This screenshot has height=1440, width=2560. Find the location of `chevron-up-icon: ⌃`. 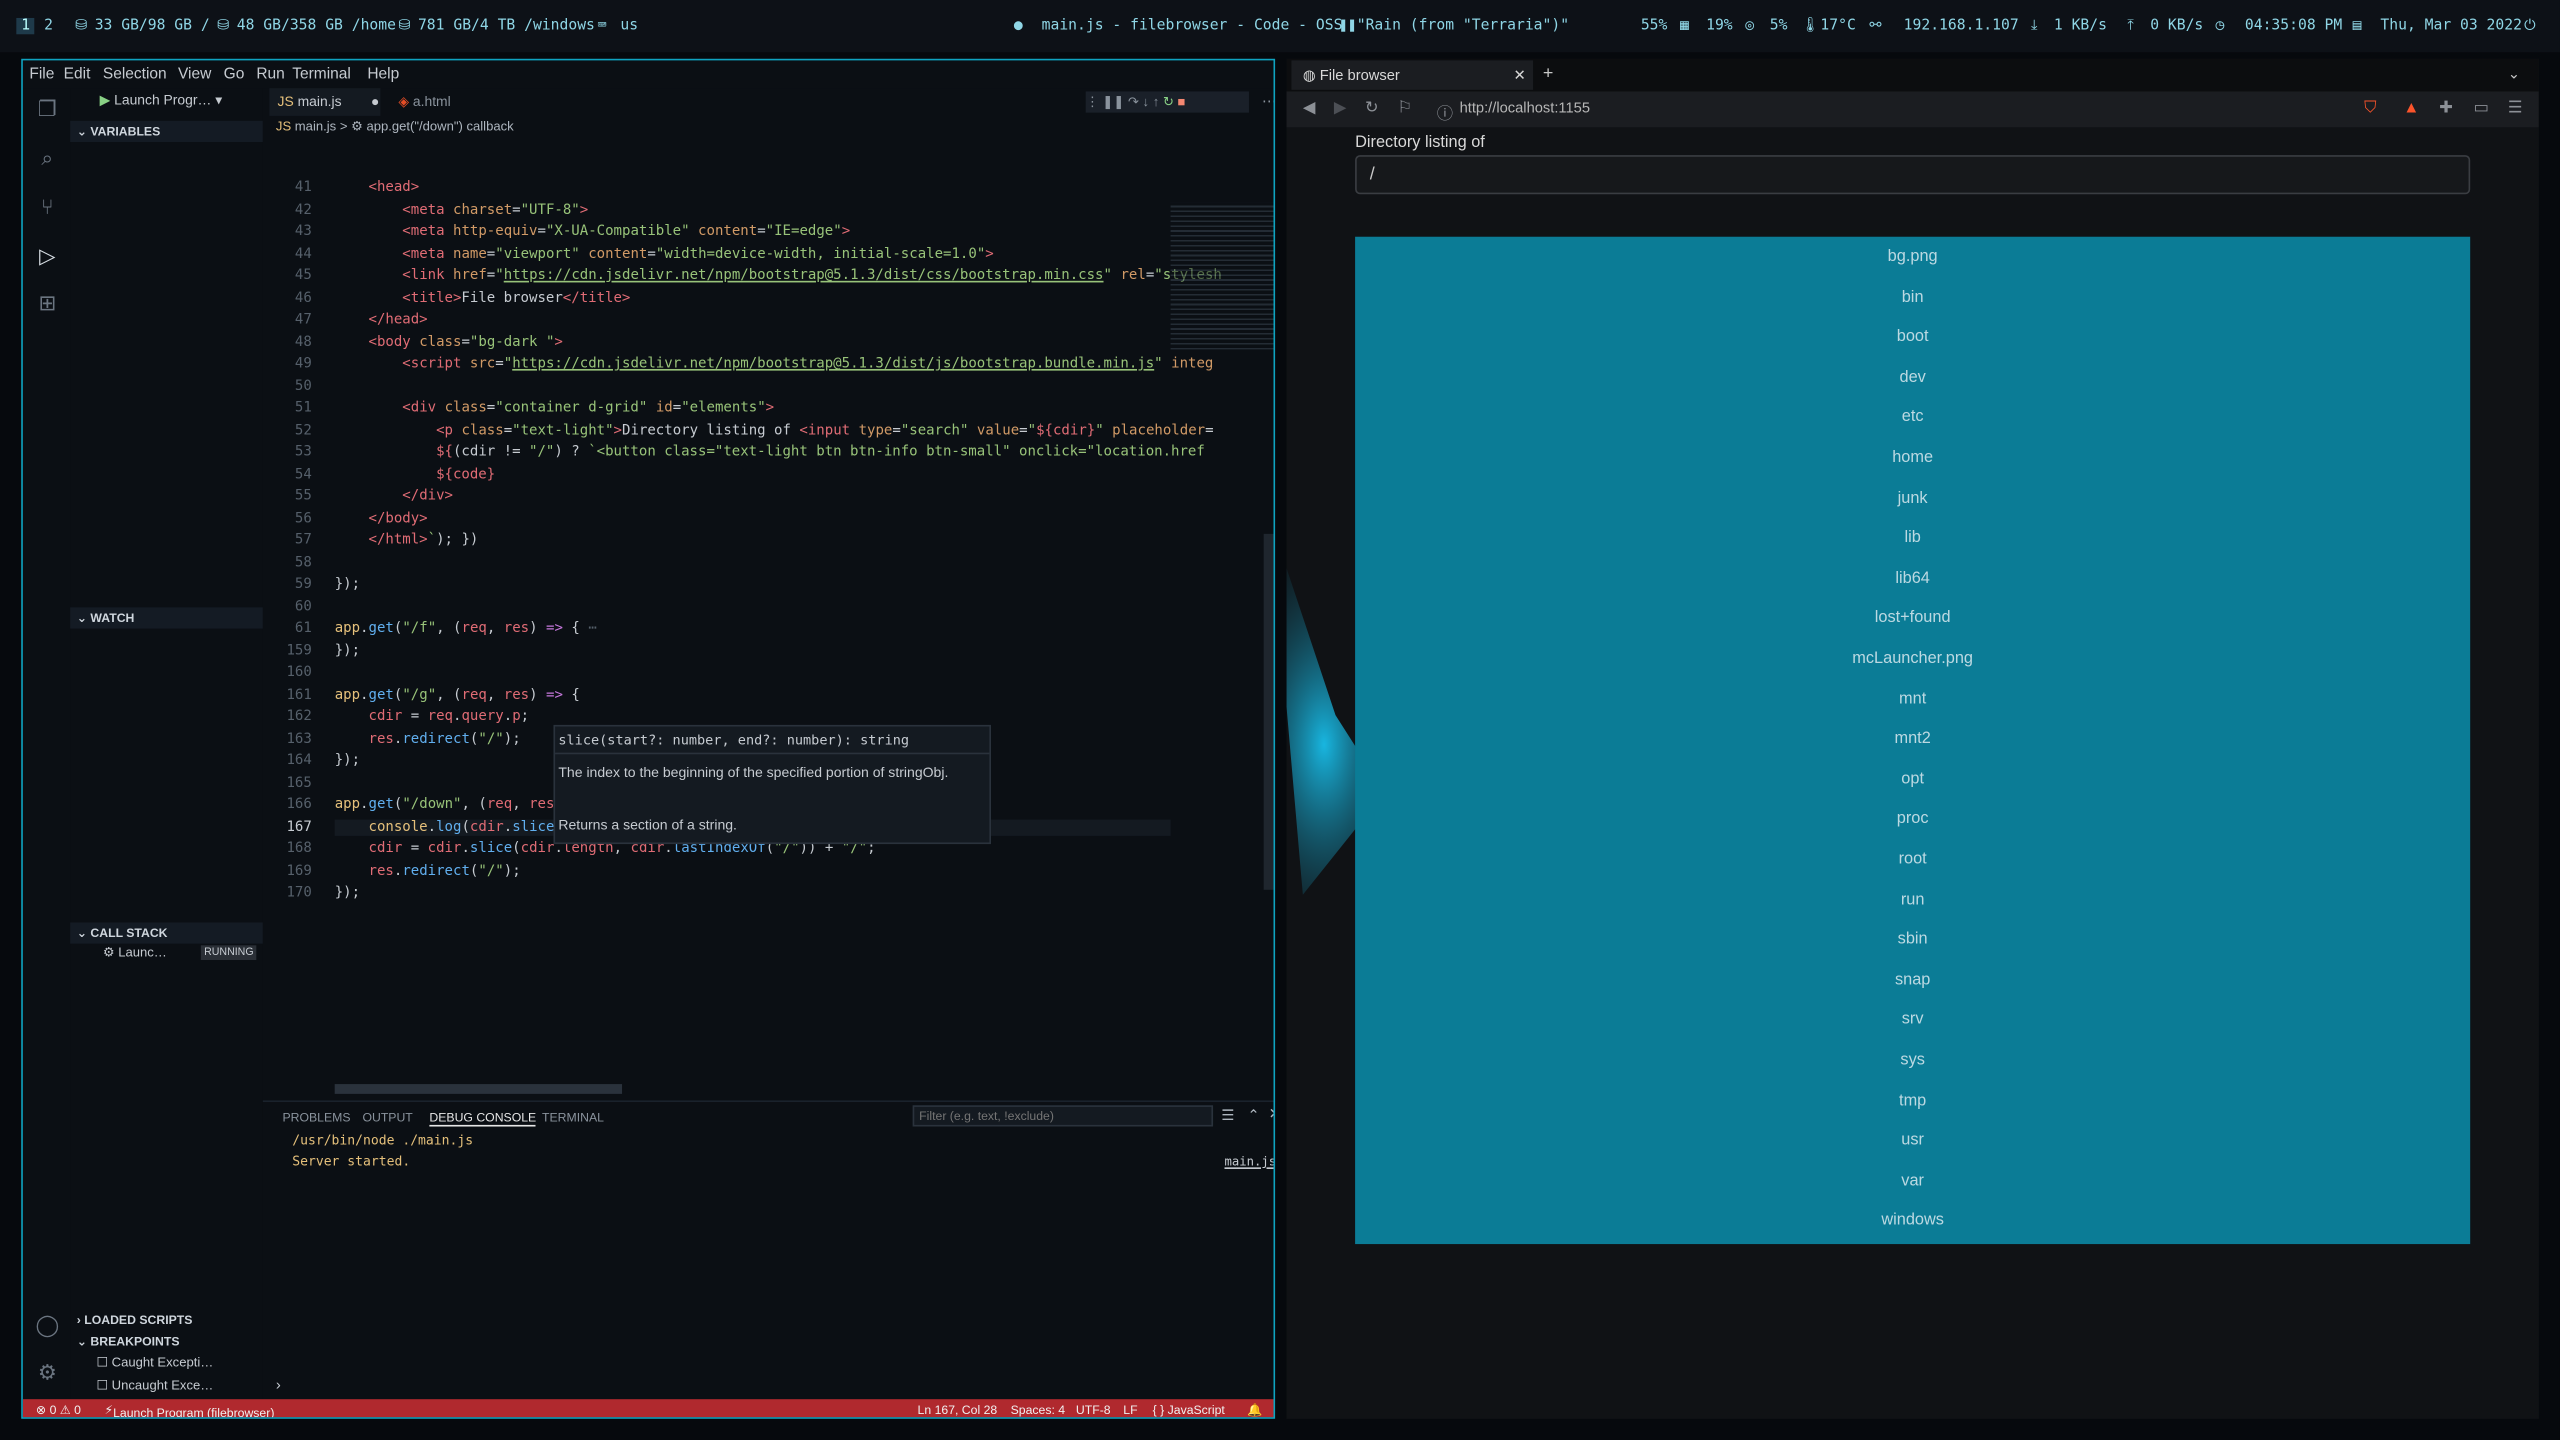

chevron-up-icon: ⌃ is located at coordinates (1253, 1116).